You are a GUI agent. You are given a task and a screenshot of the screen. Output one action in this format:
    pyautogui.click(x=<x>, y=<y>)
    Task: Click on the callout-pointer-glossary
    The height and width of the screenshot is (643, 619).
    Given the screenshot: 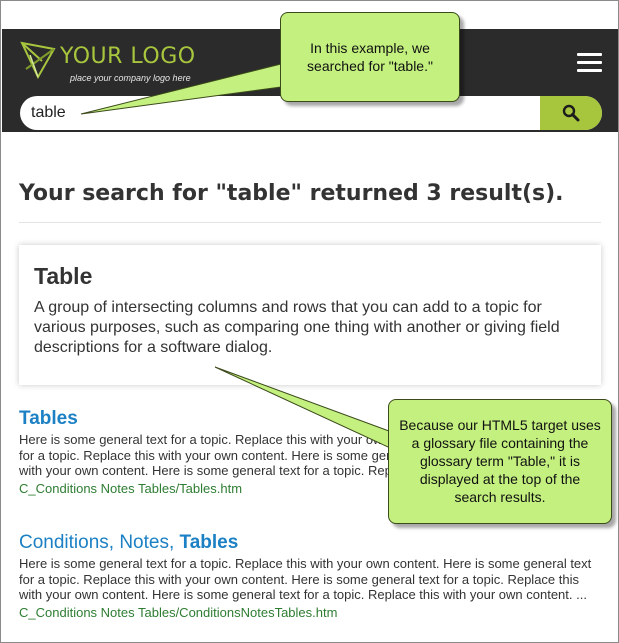 What is the action you would take?
    pyautogui.click(x=308, y=410)
    